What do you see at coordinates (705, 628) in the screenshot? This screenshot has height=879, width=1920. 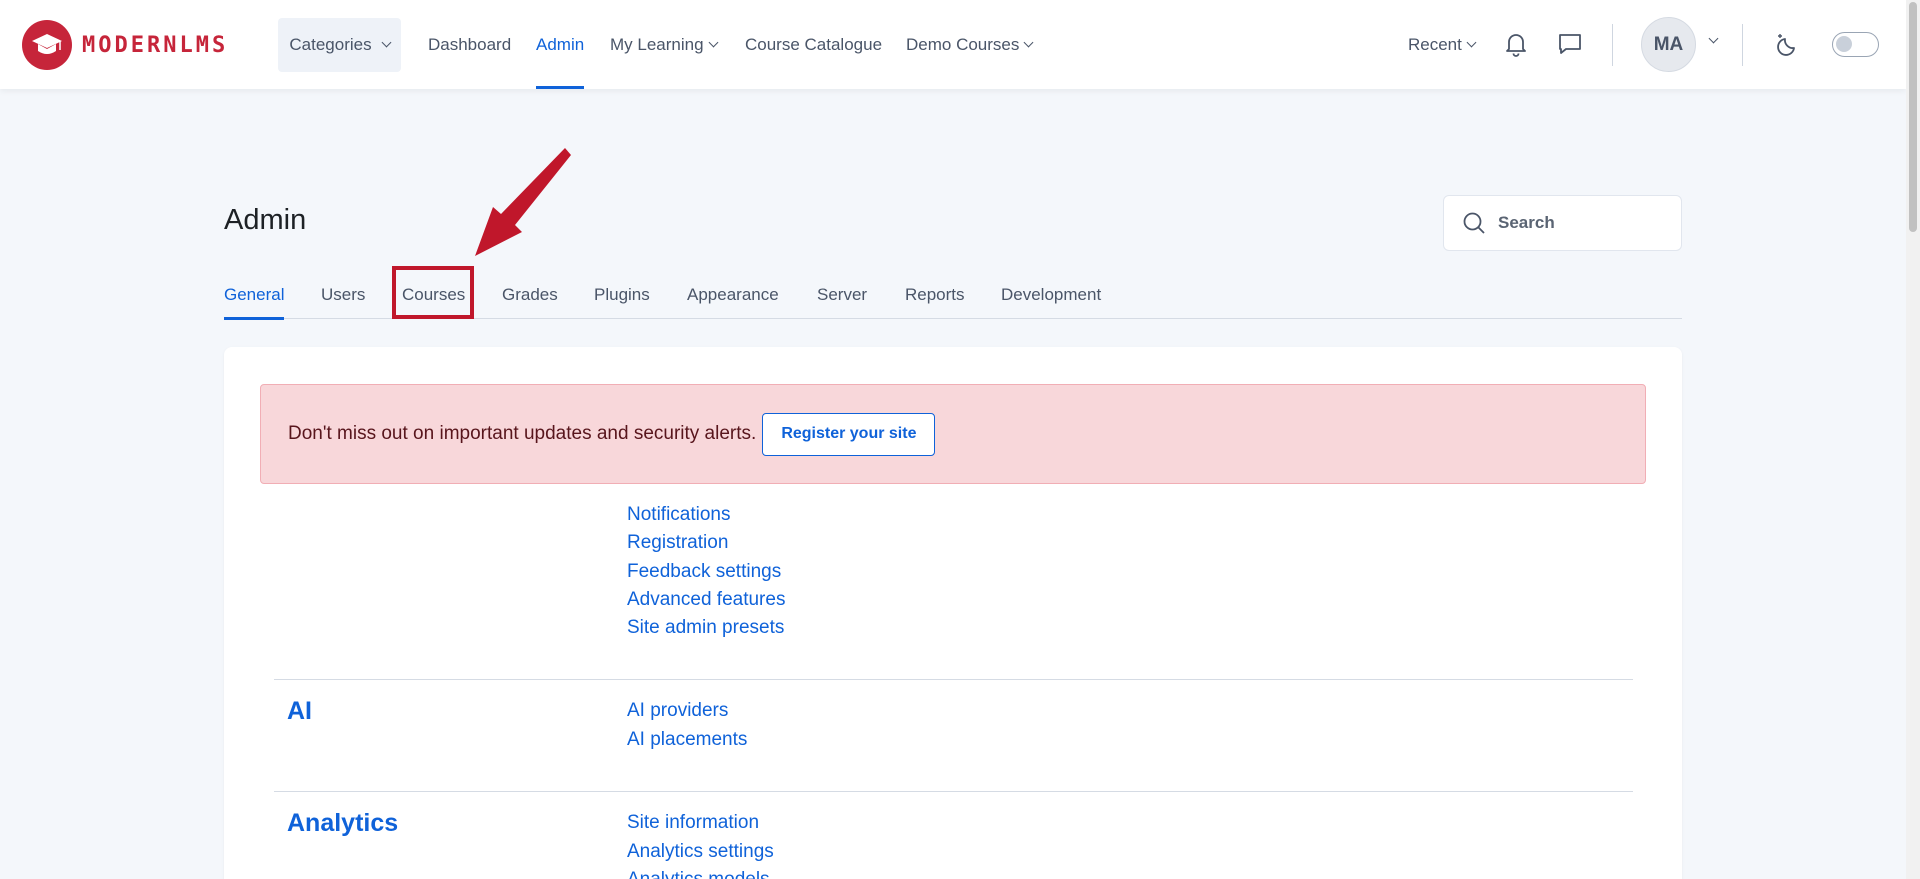 I see `link-site-admin-presets: Site admin presets` at bounding box center [705, 628].